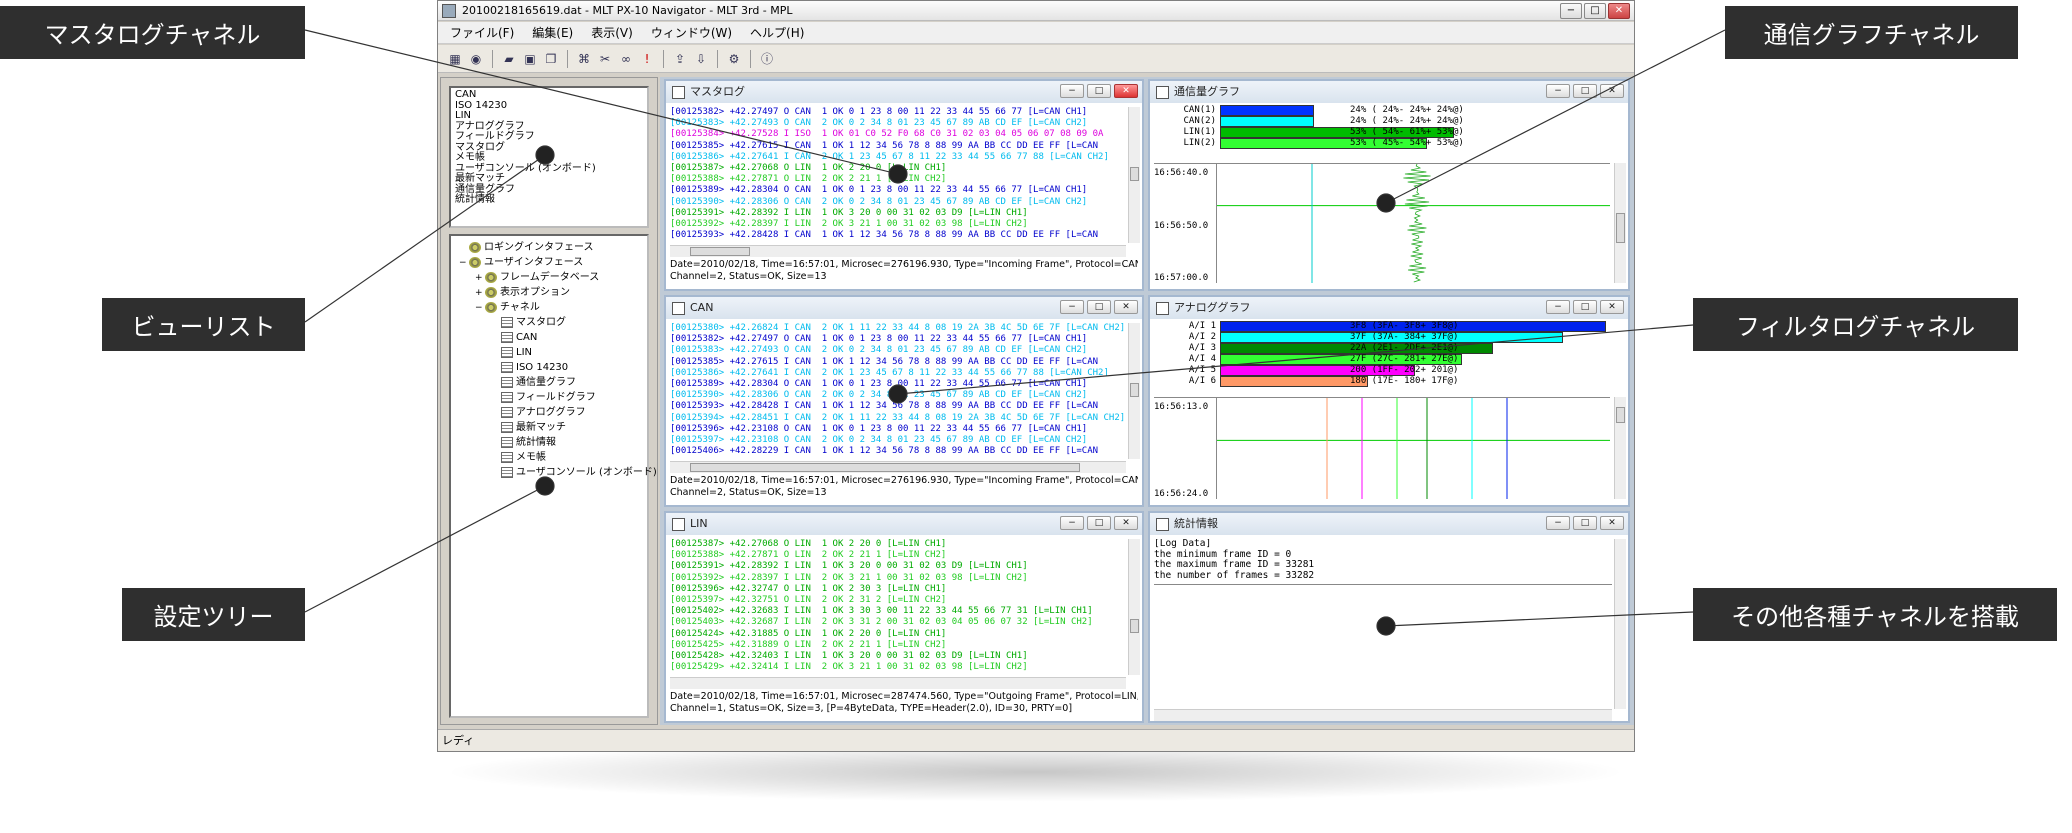 This screenshot has width=2072, height=833. Describe the element at coordinates (1386, 203) in the screenshot. I see `callout-dot-traffic-graph` at that location.